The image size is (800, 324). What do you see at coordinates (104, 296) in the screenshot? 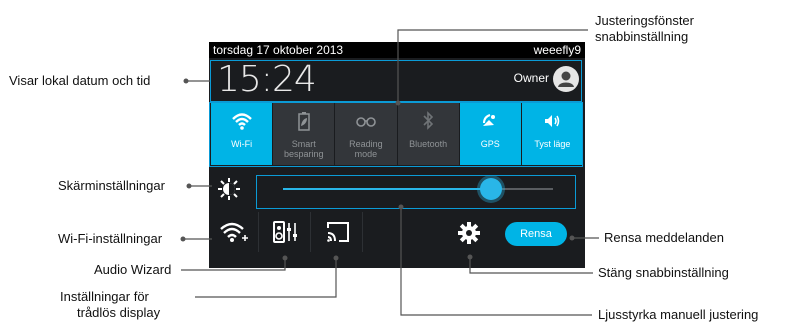
I see `callout-wireless-display-1: Inställningar för` at bounding box center [104, 296].